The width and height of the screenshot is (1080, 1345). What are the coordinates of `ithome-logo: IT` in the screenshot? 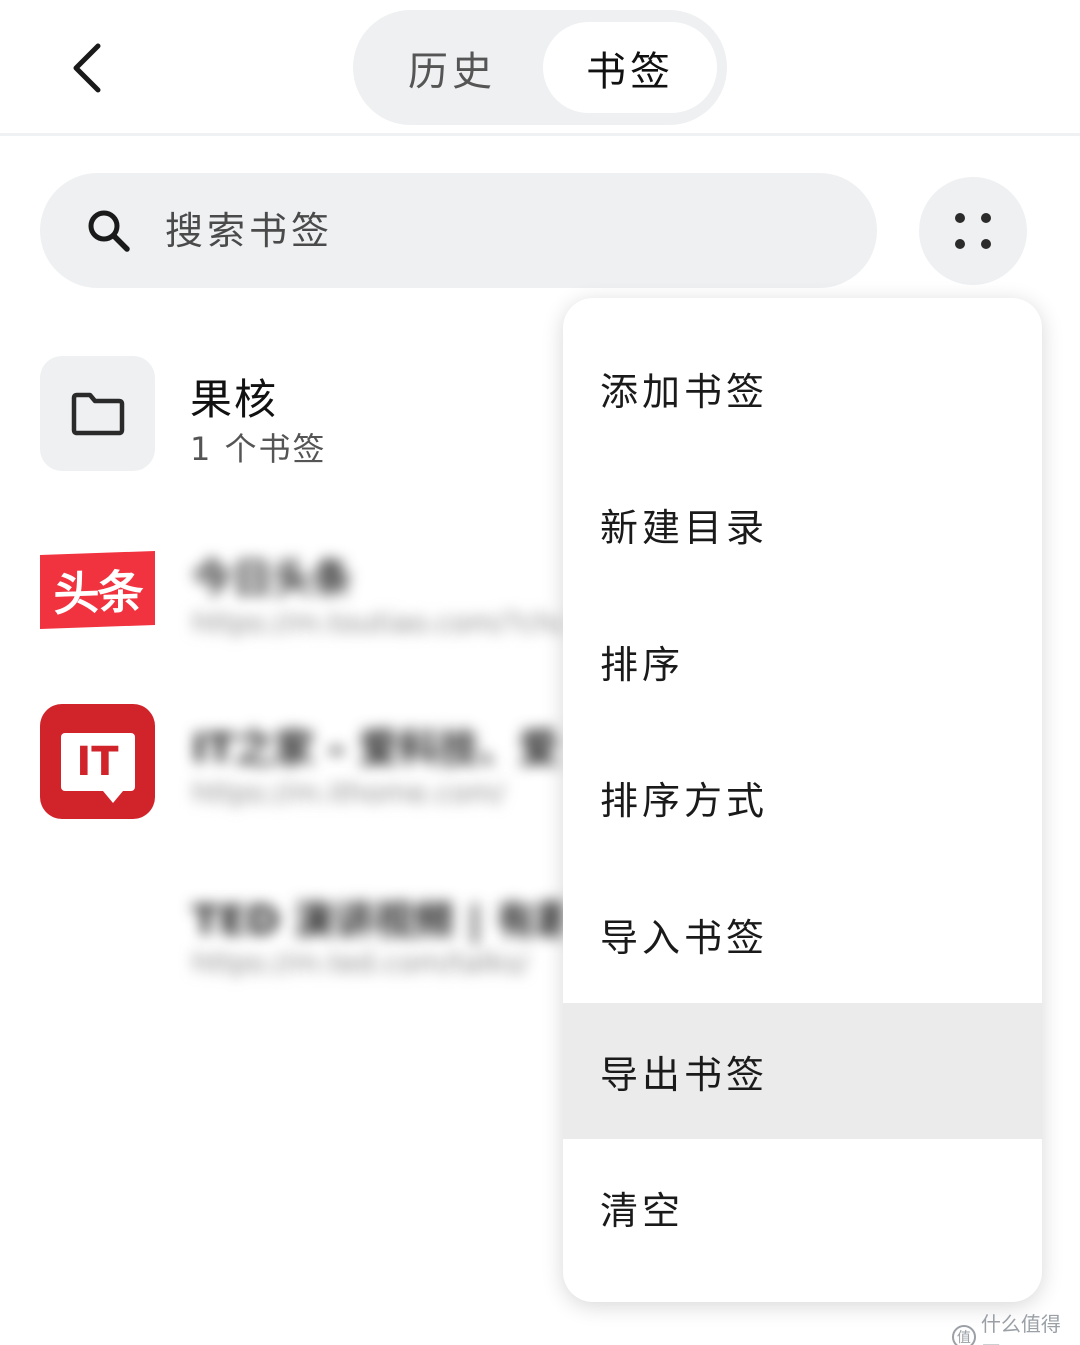 It's located at (97, 761).